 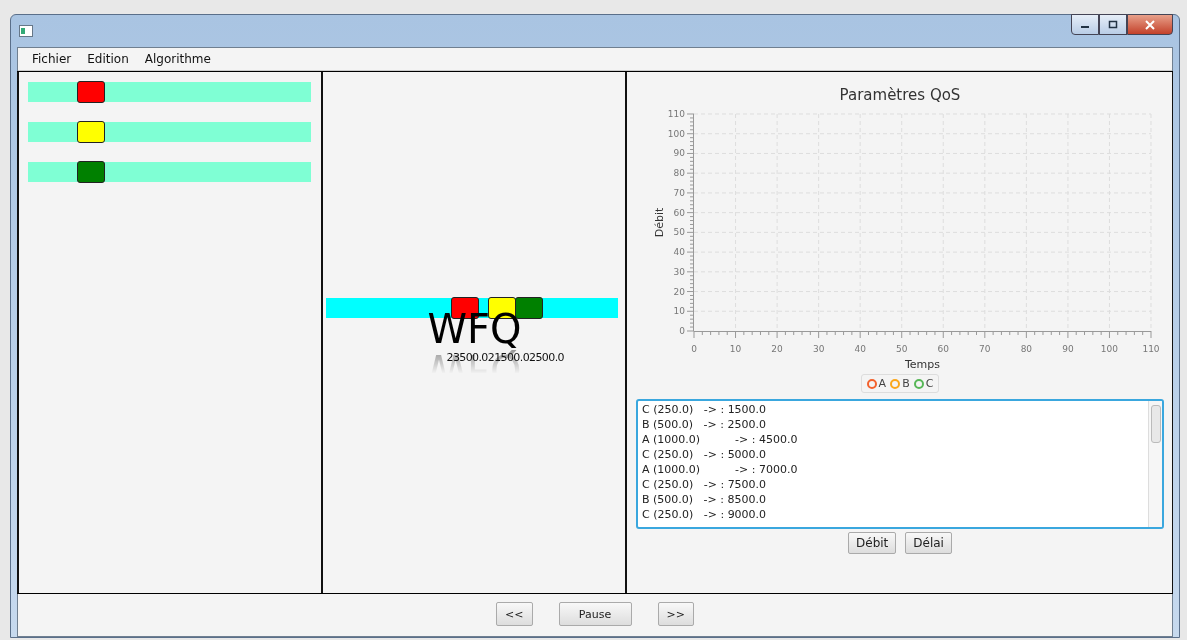 What do you see at coordinates (720, 469) in the screenshot?
I see `log-line: A (1000.0) -> : 7000.0` at bounding box center [720, 469].